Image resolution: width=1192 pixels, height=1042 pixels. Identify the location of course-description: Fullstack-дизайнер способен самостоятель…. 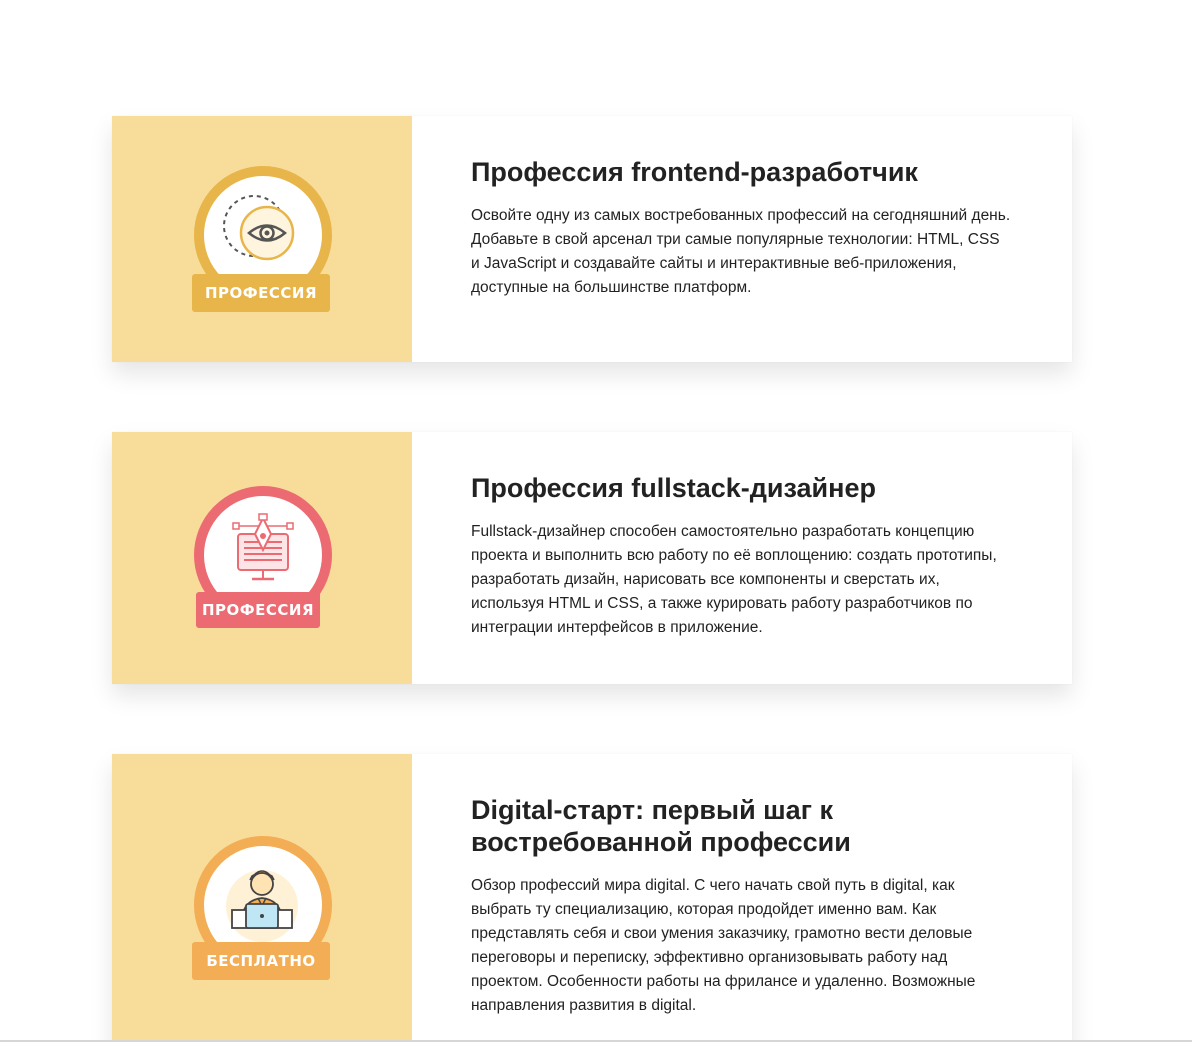
(734, 579).